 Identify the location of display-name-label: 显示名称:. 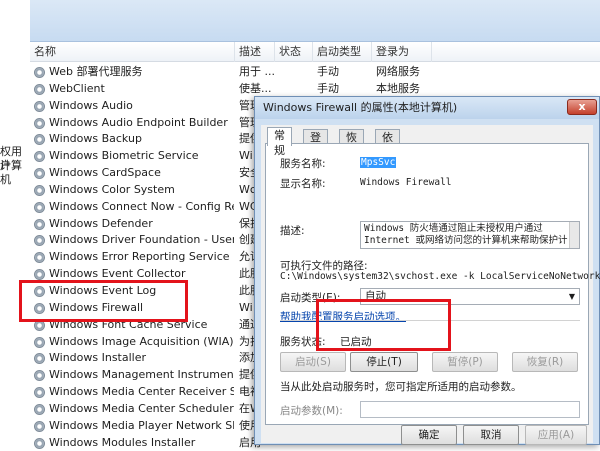
(303, 184).